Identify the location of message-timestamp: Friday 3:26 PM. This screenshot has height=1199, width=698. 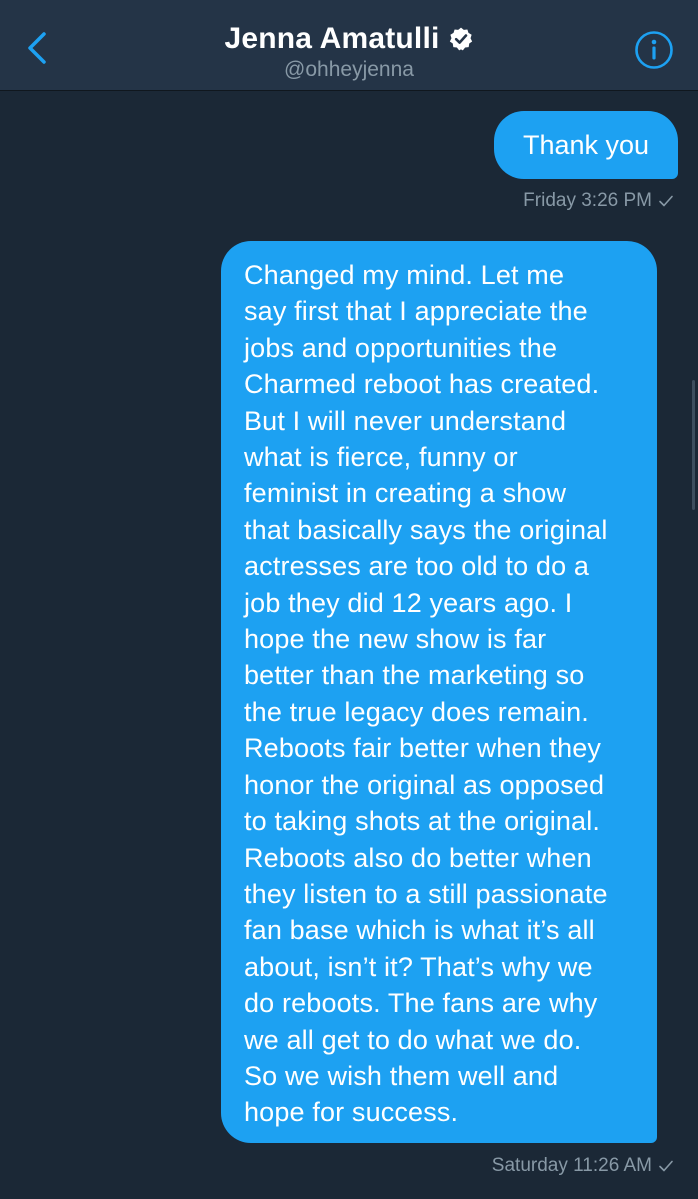
(598, 201).